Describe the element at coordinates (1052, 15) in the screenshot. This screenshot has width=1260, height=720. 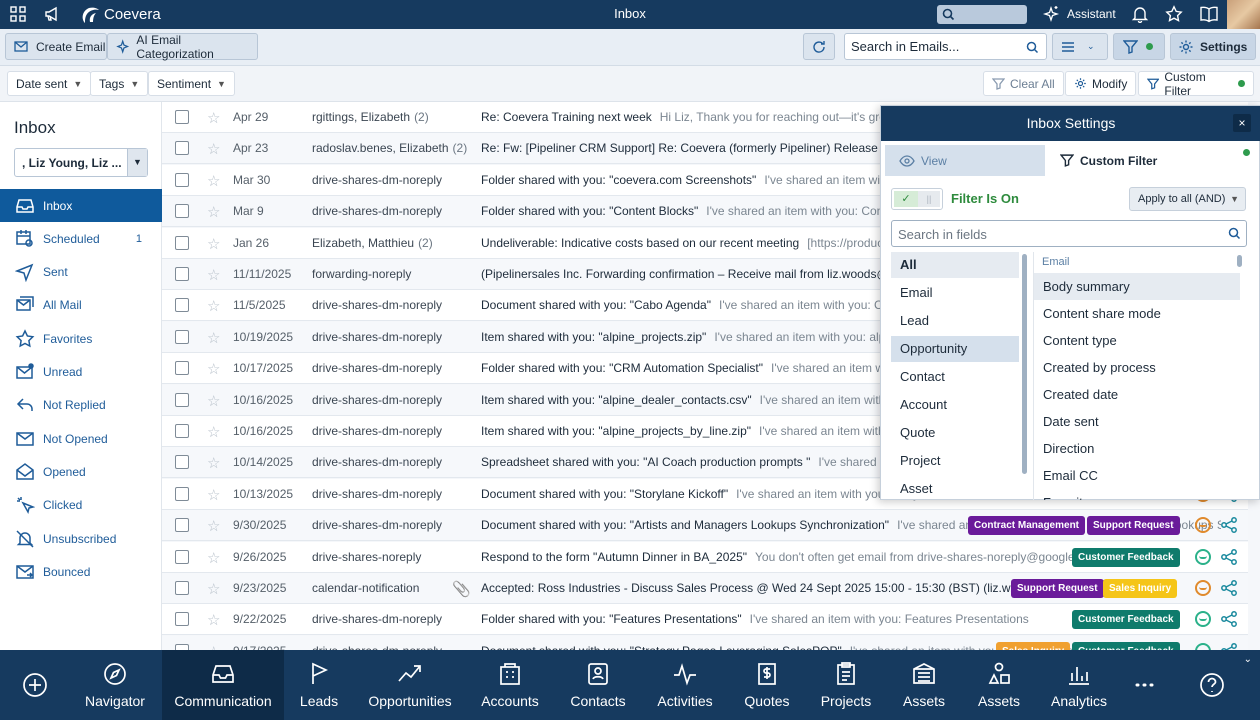
I see `sparkle-icon` at that location.